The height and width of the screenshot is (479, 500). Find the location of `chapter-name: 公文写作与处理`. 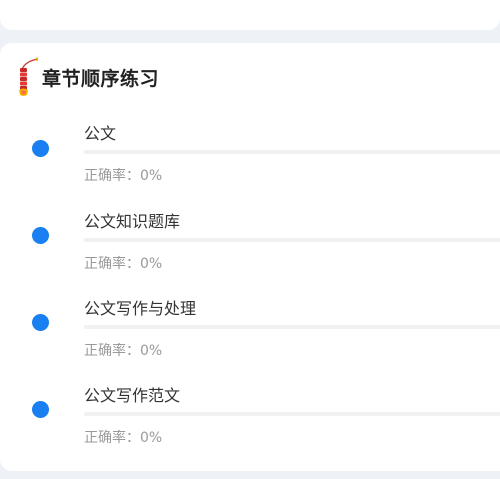

chapter-name: 公文写作与处理 is located at coordinates (140, 308).